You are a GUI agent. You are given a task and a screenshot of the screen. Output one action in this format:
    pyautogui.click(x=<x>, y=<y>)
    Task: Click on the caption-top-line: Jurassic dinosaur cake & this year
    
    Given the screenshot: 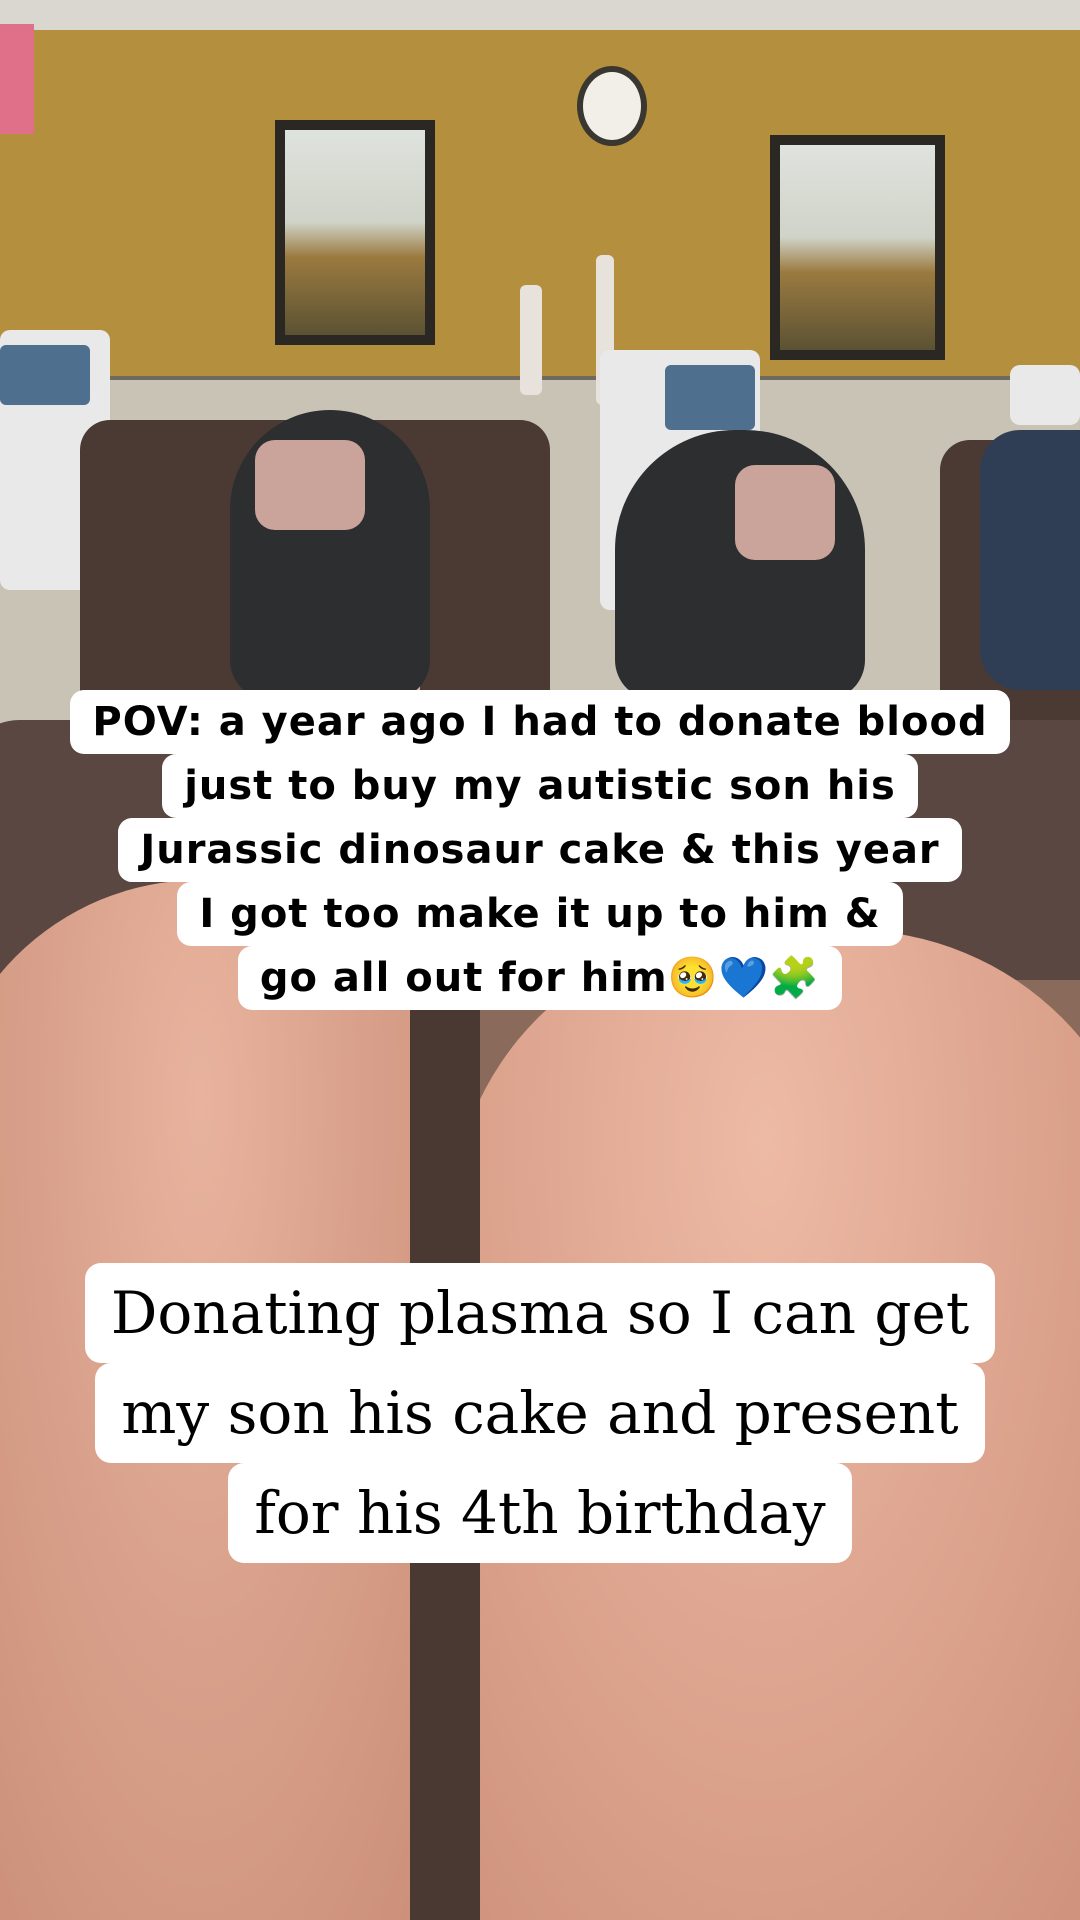 What is the action you would take?
    pyautogui.click(x=540, y=850)
    